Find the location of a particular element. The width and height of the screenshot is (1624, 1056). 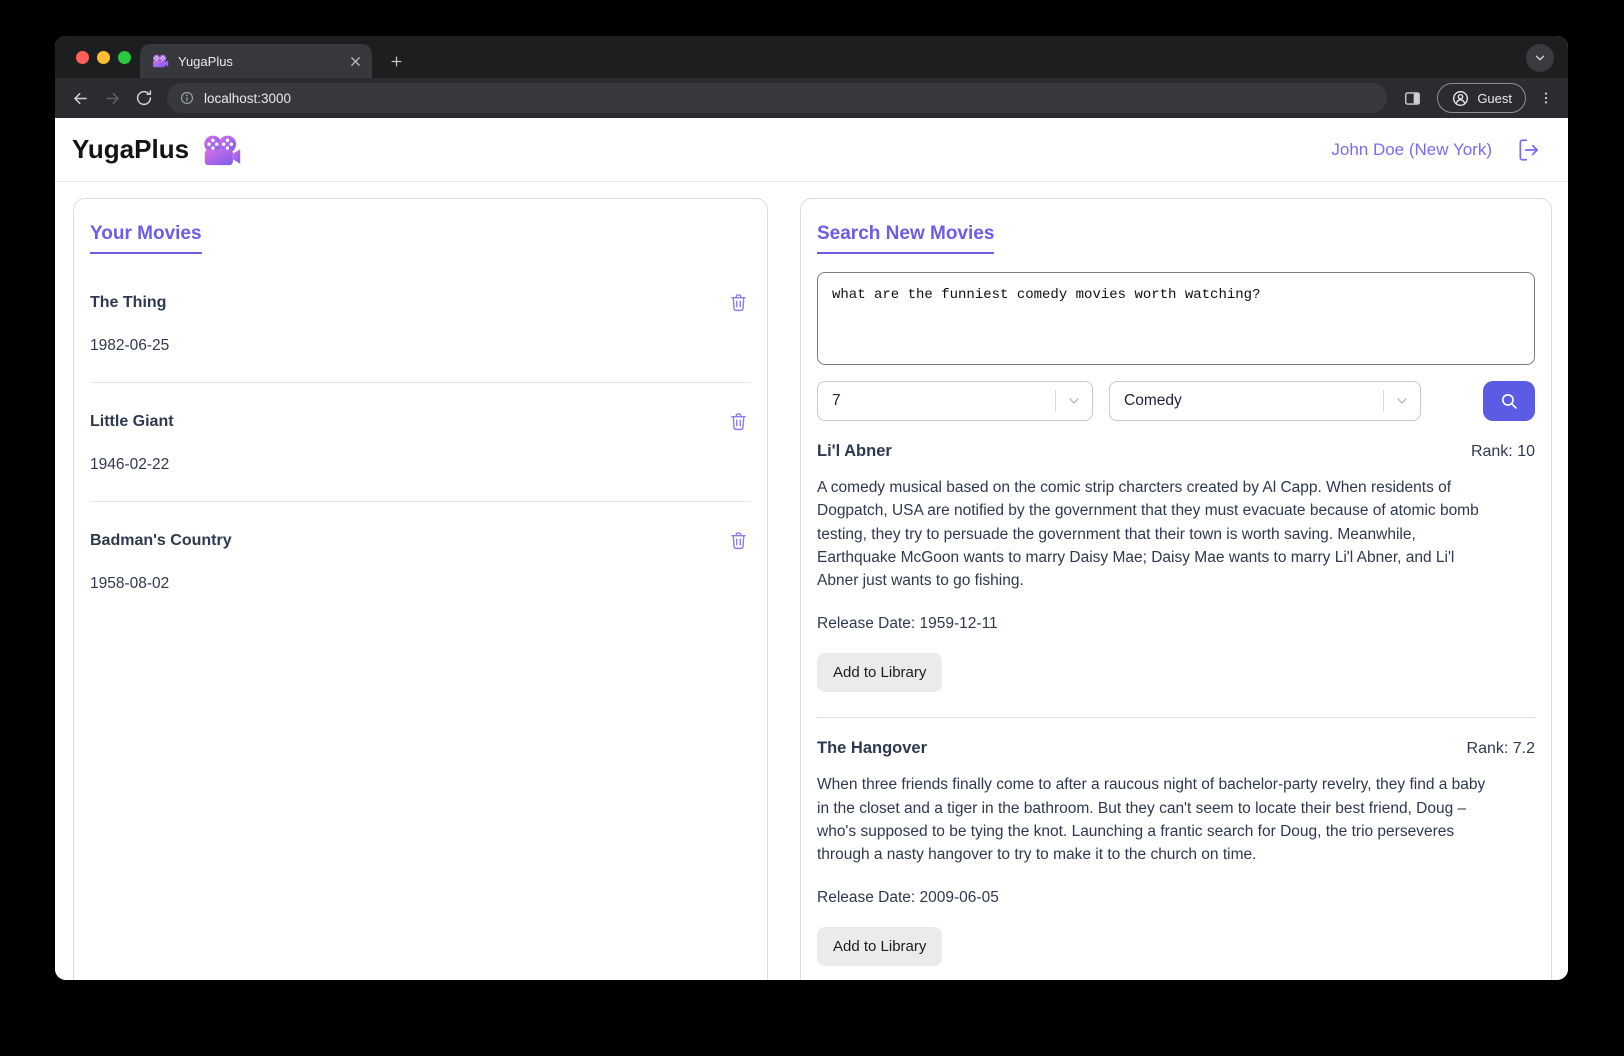

logout-icon is located at coordinates (1529, 150).